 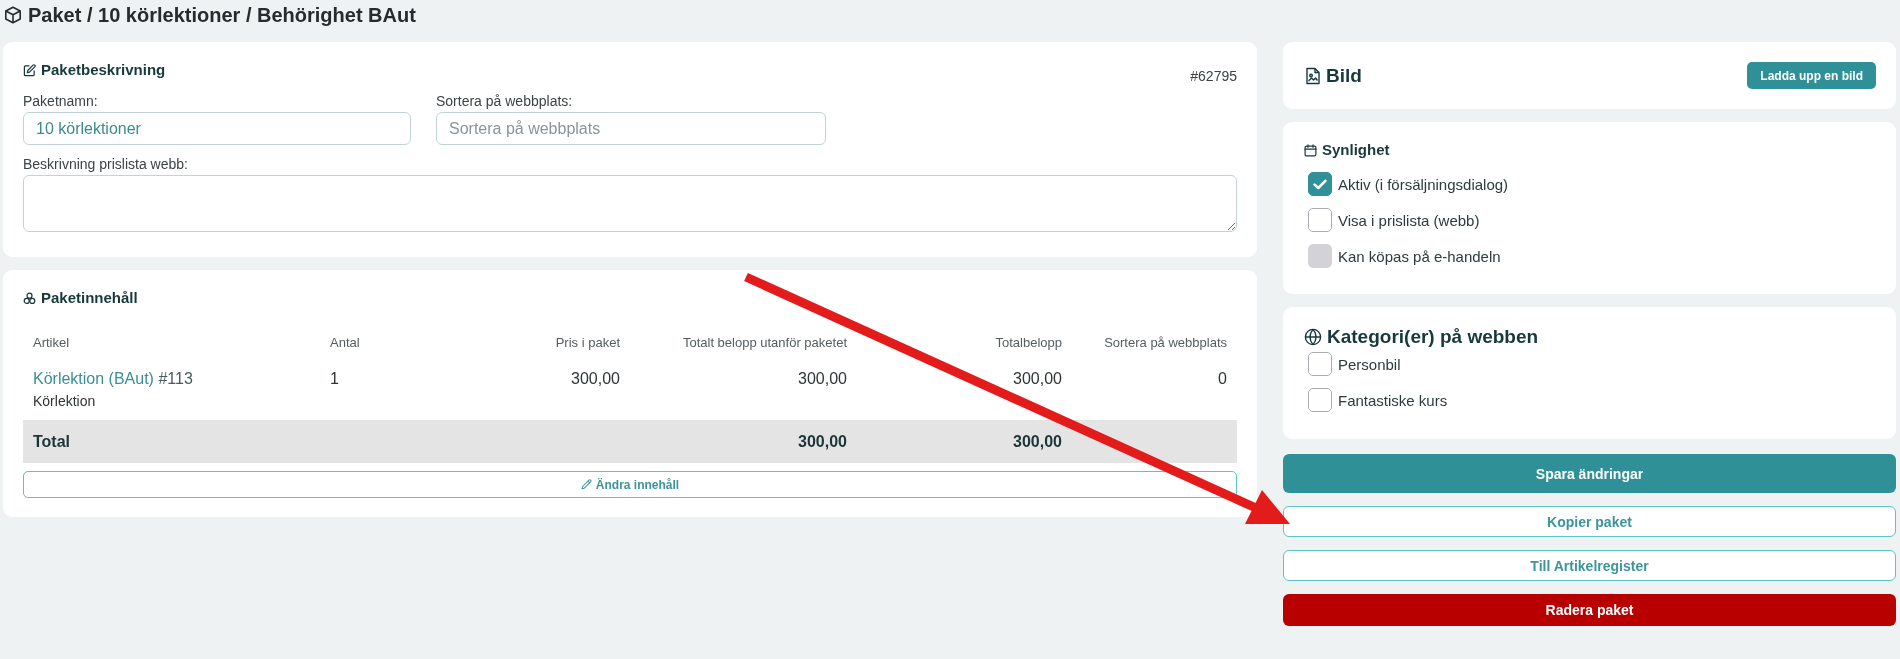 I want to click on edit-icon, so click(x=29, y=70).